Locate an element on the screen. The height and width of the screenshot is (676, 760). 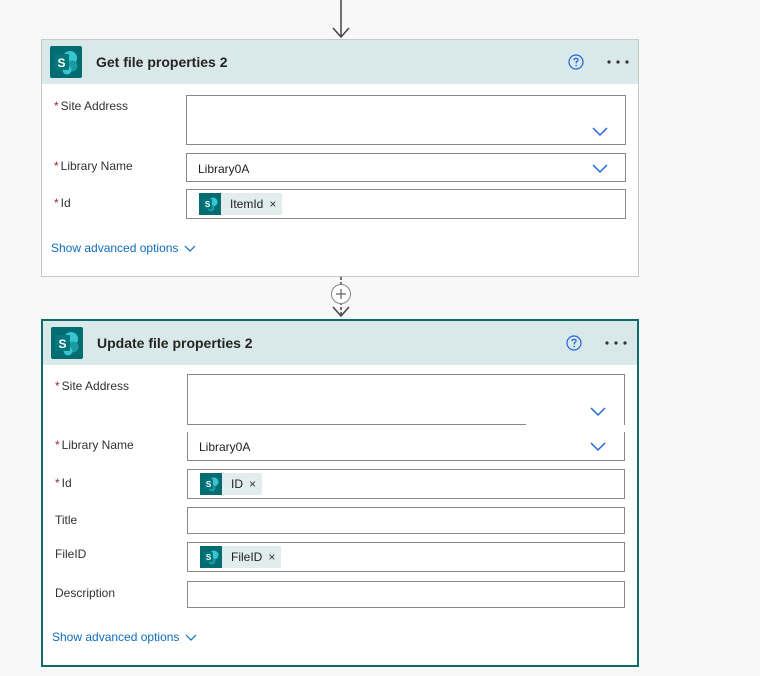
description-input is located at coordinates (406, 594).